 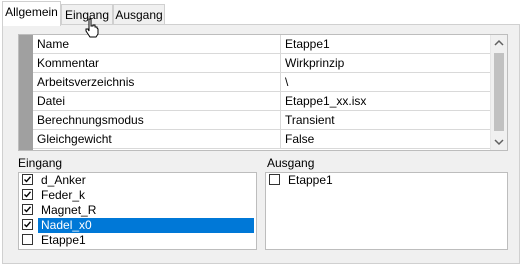 What do you see at coordinates (63, 180) in the screenshot?
I see `list-item-label: d_Anker` at bounding box center [63, 180].